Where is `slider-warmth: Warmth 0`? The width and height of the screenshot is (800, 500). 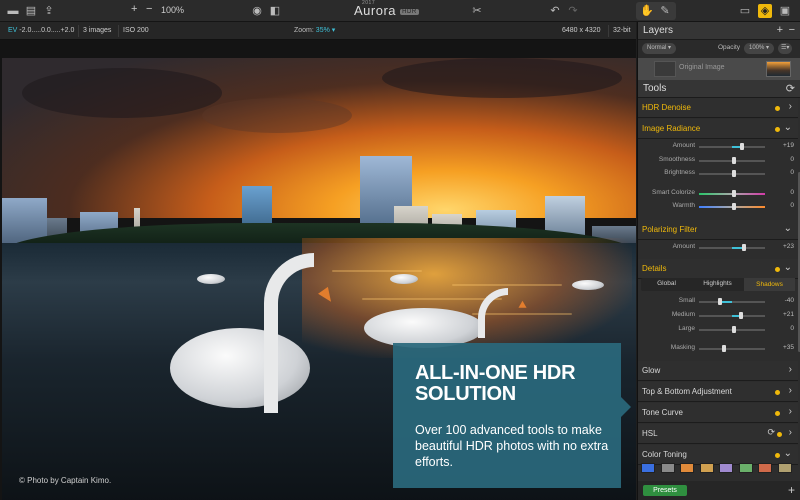
slider-warmth: Warmth 0 is located at coordinates (718, 206).